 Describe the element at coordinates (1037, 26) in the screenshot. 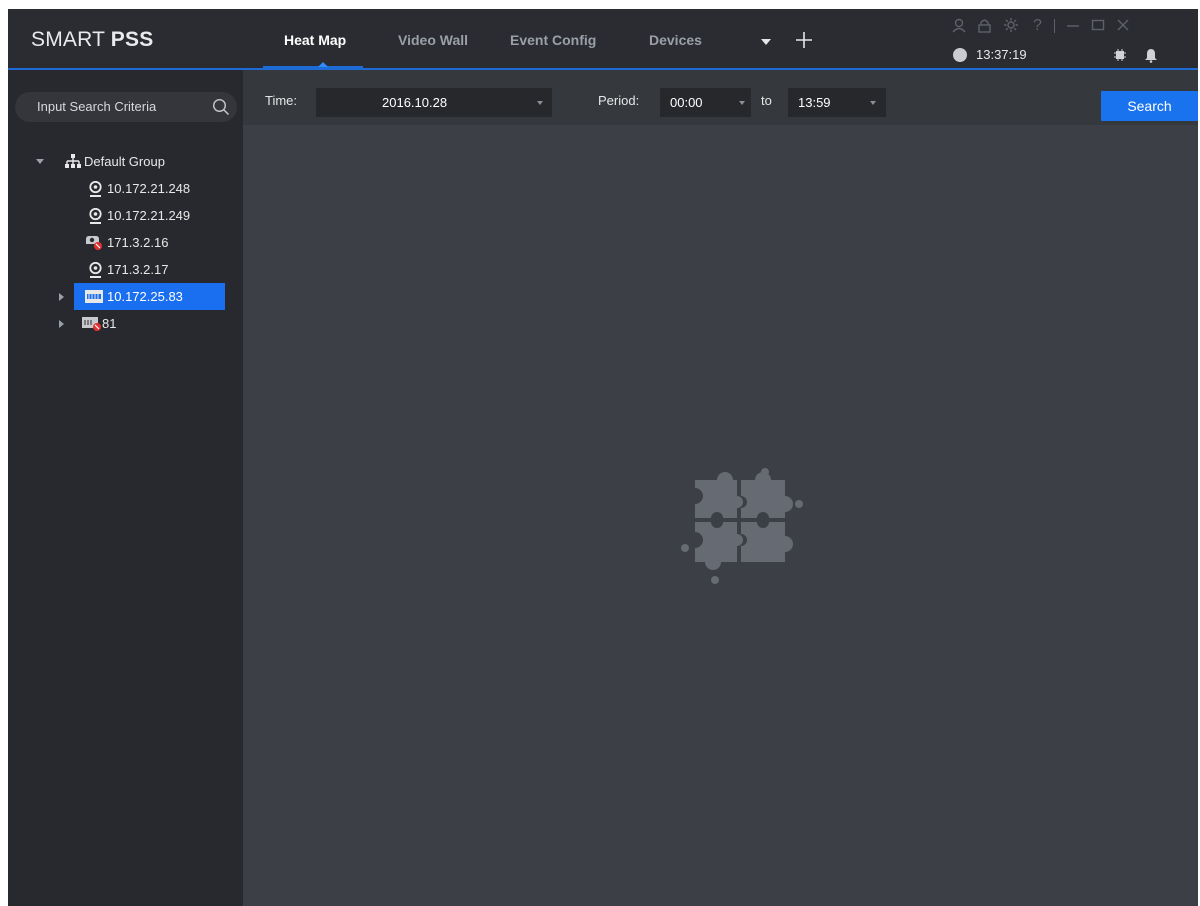

I see `help-icon: ?` at that location.